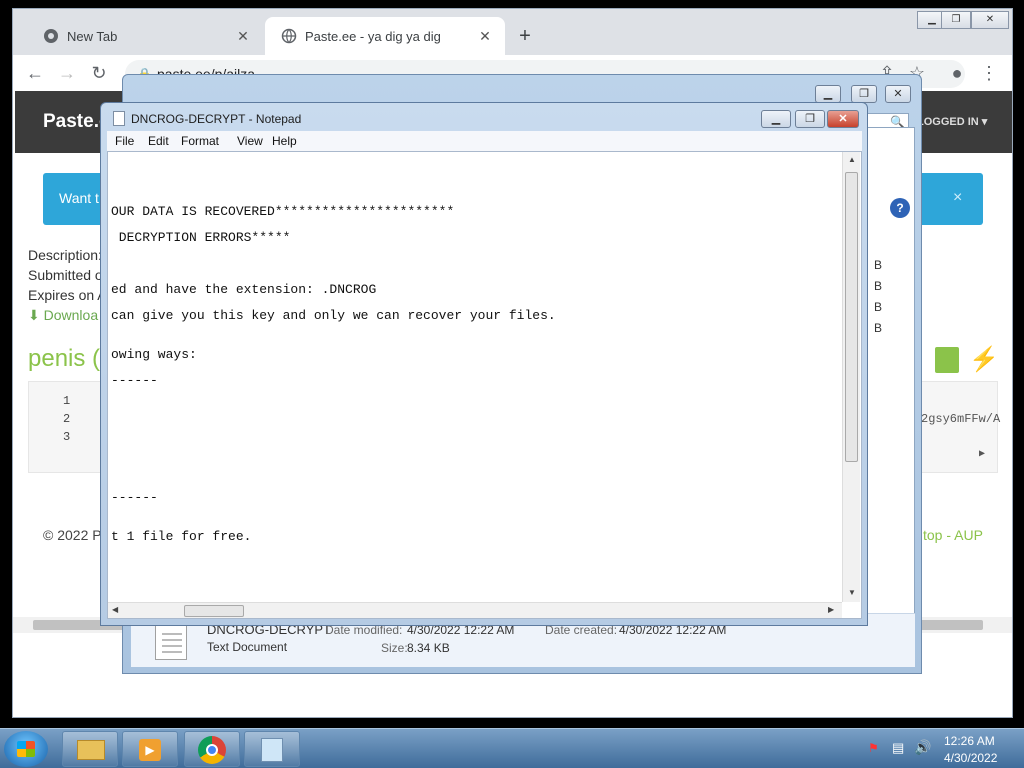  I want to click on start-button, so click(26, 749).